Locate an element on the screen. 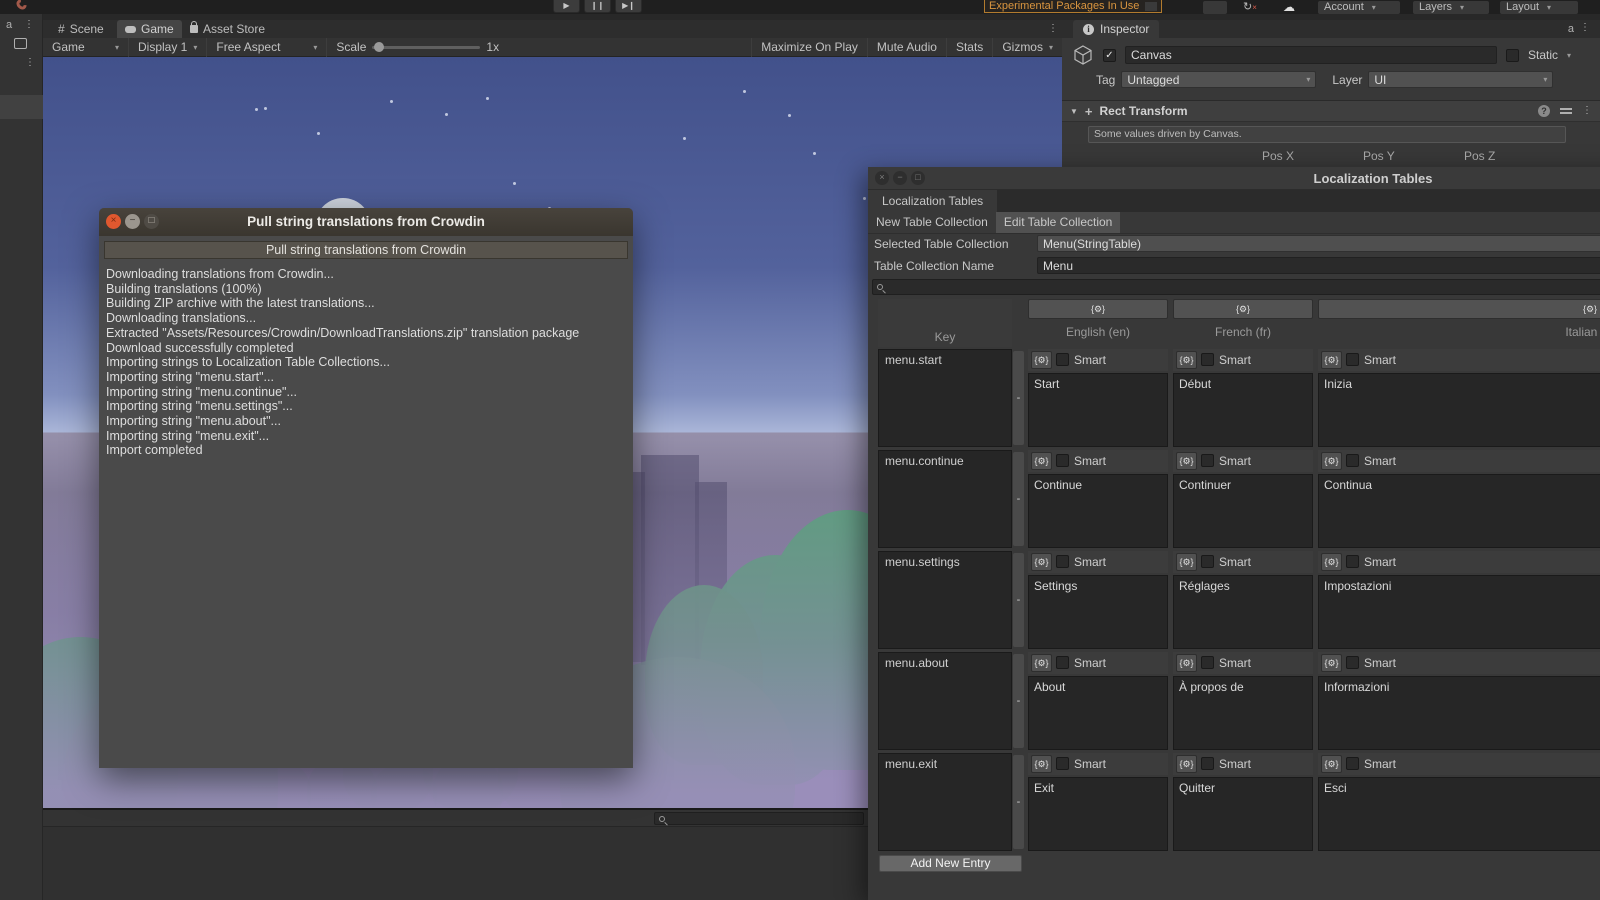 This screenshot has height=900, width=1600. window-titlebar: × − □ Localization Tables is located at coordinates (1234, 178).